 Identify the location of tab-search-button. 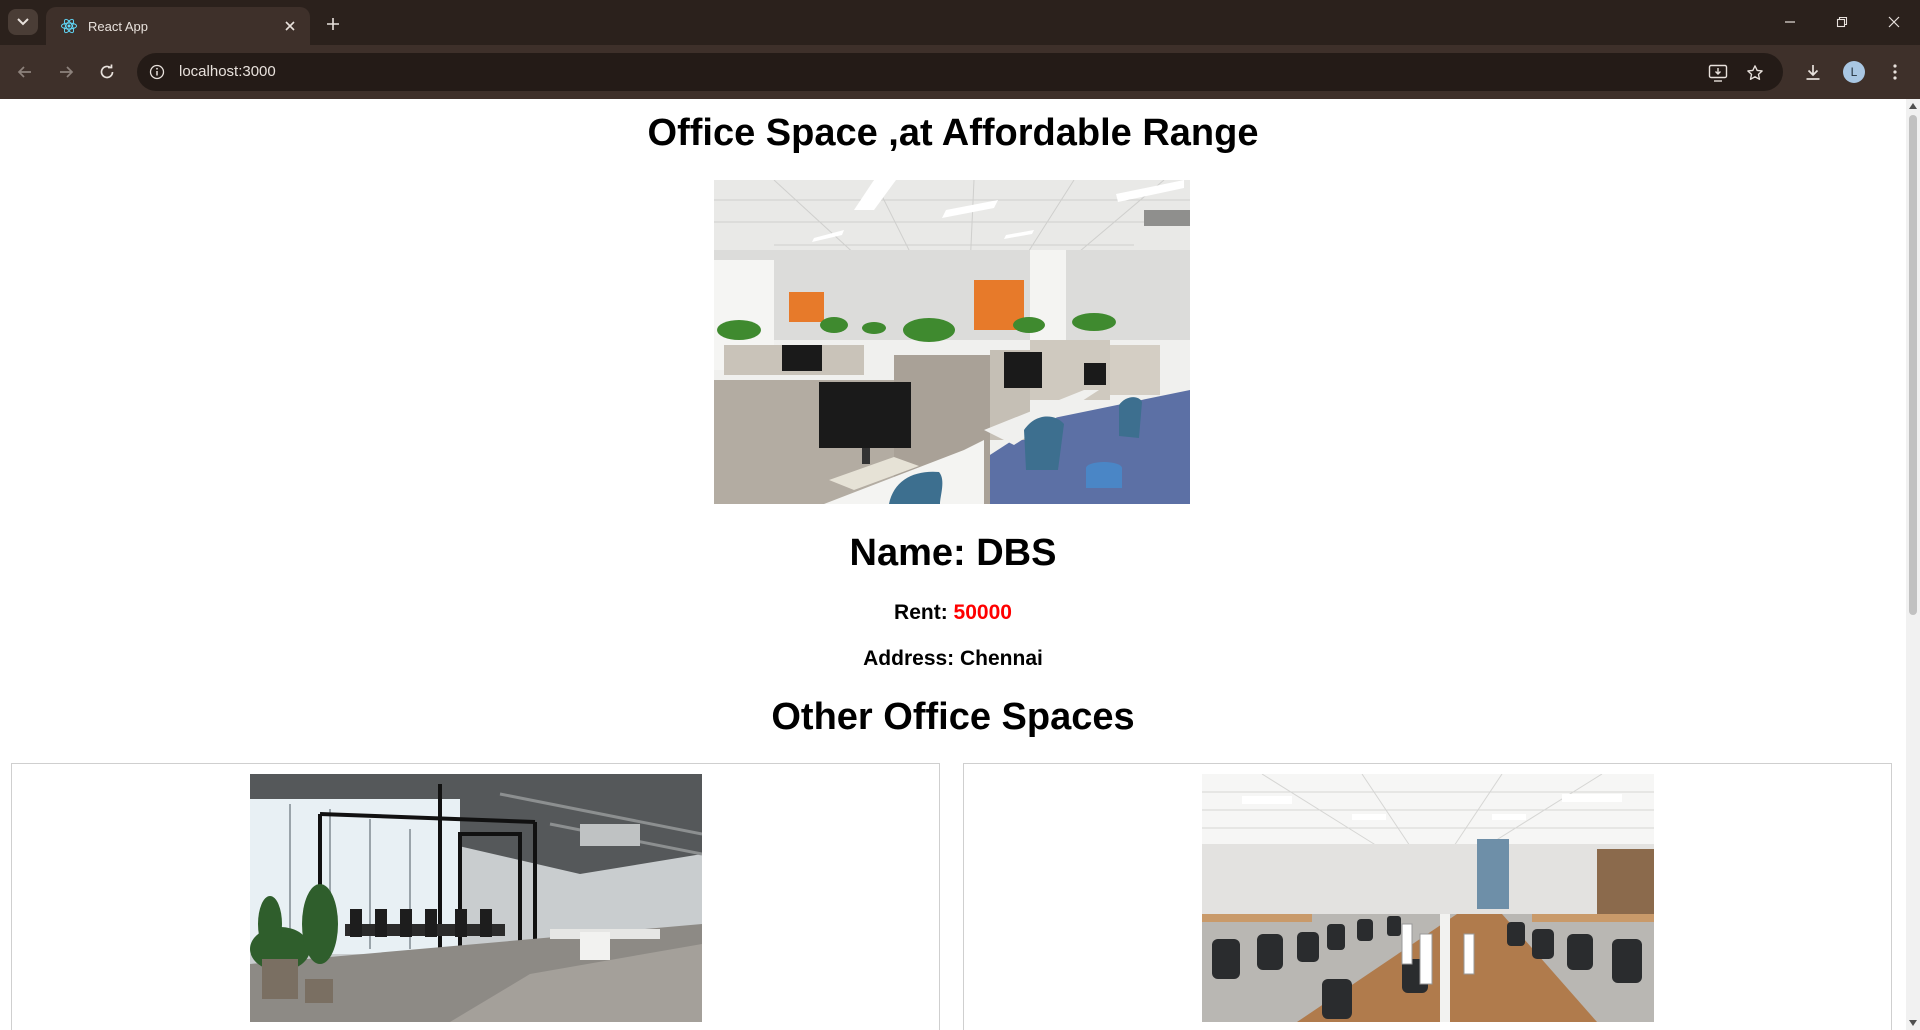
(23, 22).